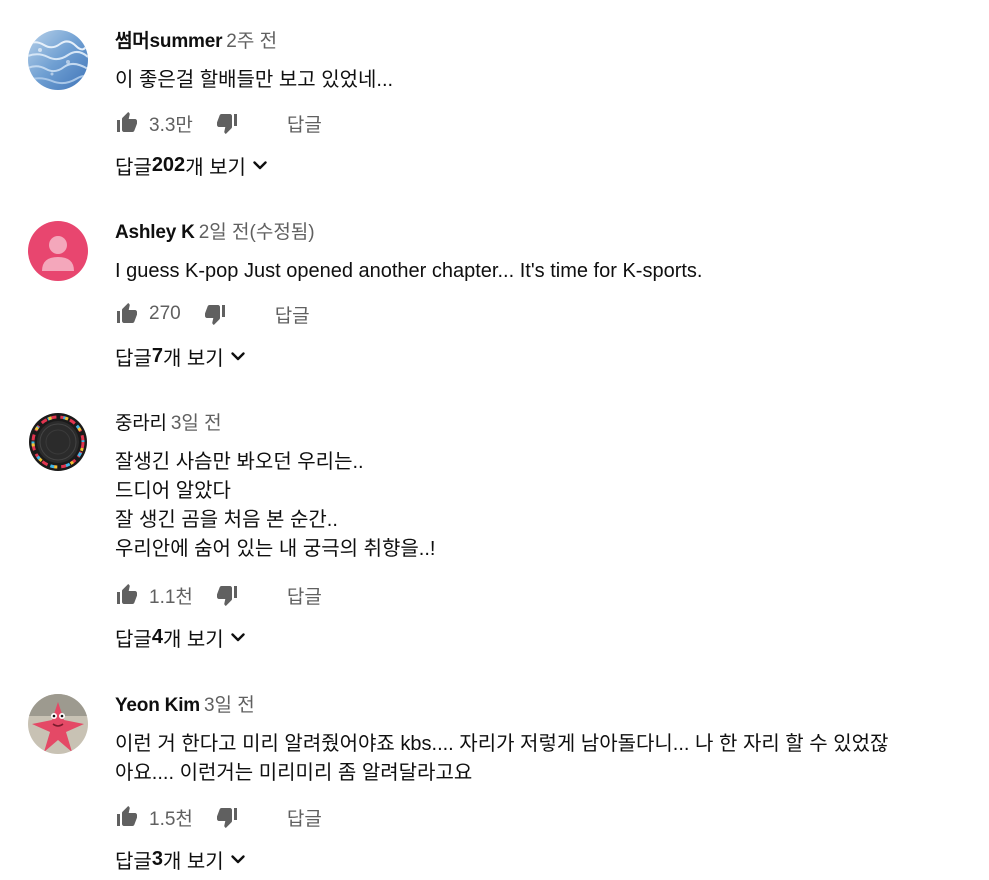 The image size is (989, 880). What do you see at coordinates (251, 41) in the screenshot?
I see `comment-time: 2주 전` at bounding box center [251, 41].